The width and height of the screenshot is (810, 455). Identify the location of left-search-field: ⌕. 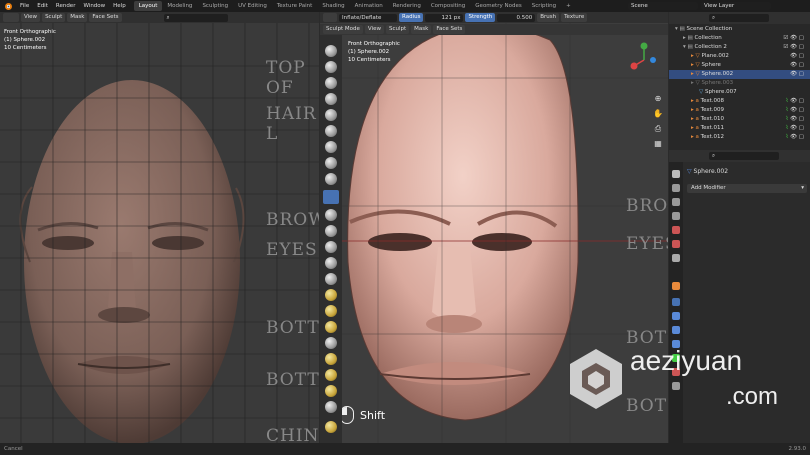
(195, 17).